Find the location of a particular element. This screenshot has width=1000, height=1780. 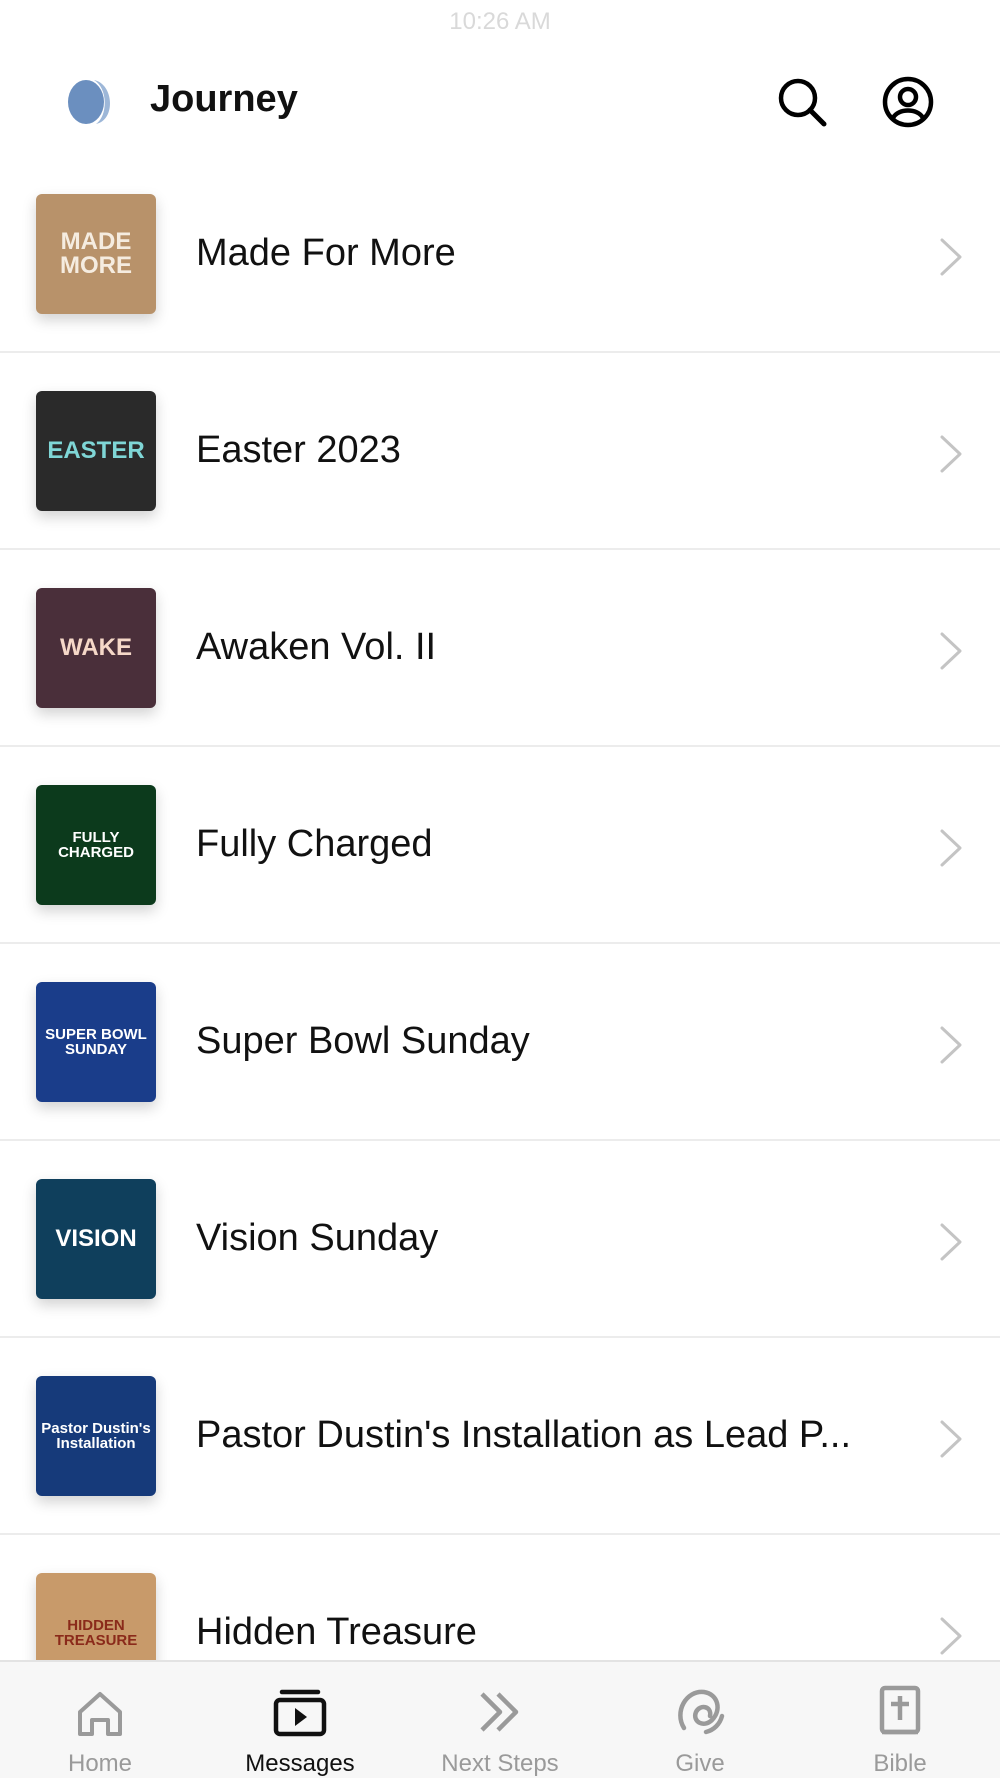

series-artwork: SUPER BOWL SUNDAY is located at coordinates (96, 1042).